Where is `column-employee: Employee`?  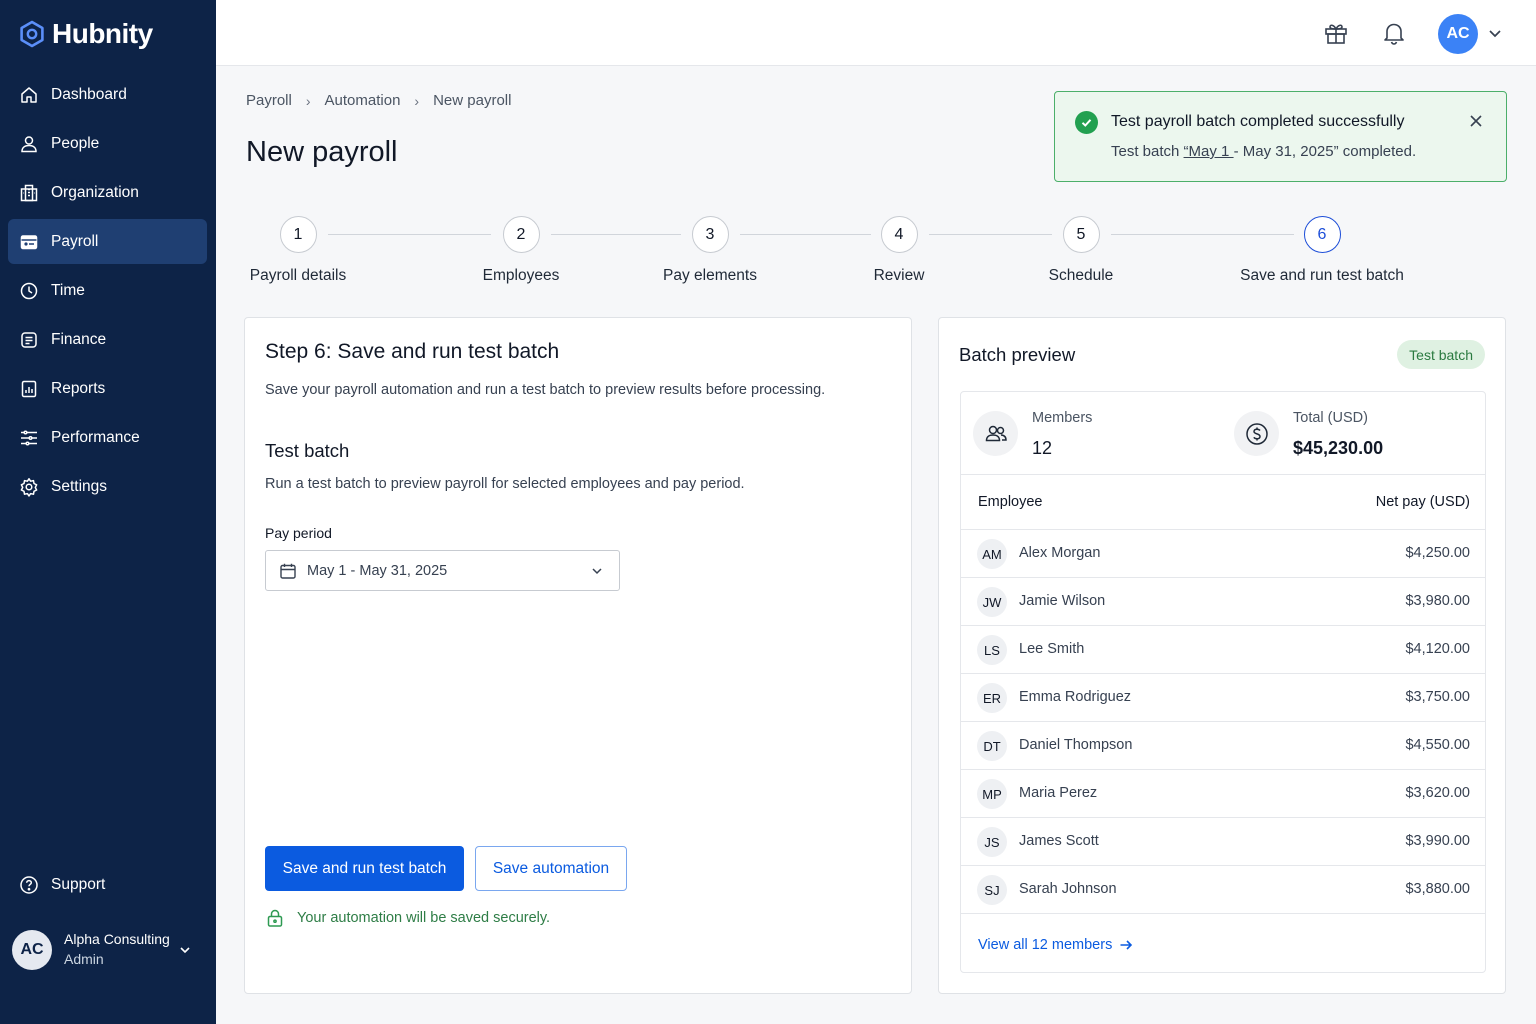 column-employee: Employee is located at coordinates (1010, 502).